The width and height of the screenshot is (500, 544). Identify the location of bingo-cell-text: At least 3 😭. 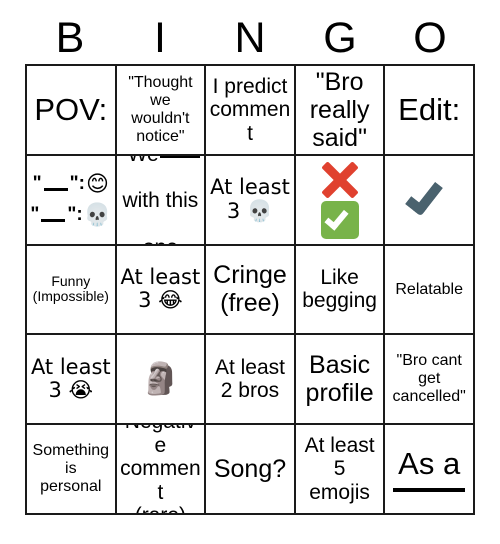
(70, 378).